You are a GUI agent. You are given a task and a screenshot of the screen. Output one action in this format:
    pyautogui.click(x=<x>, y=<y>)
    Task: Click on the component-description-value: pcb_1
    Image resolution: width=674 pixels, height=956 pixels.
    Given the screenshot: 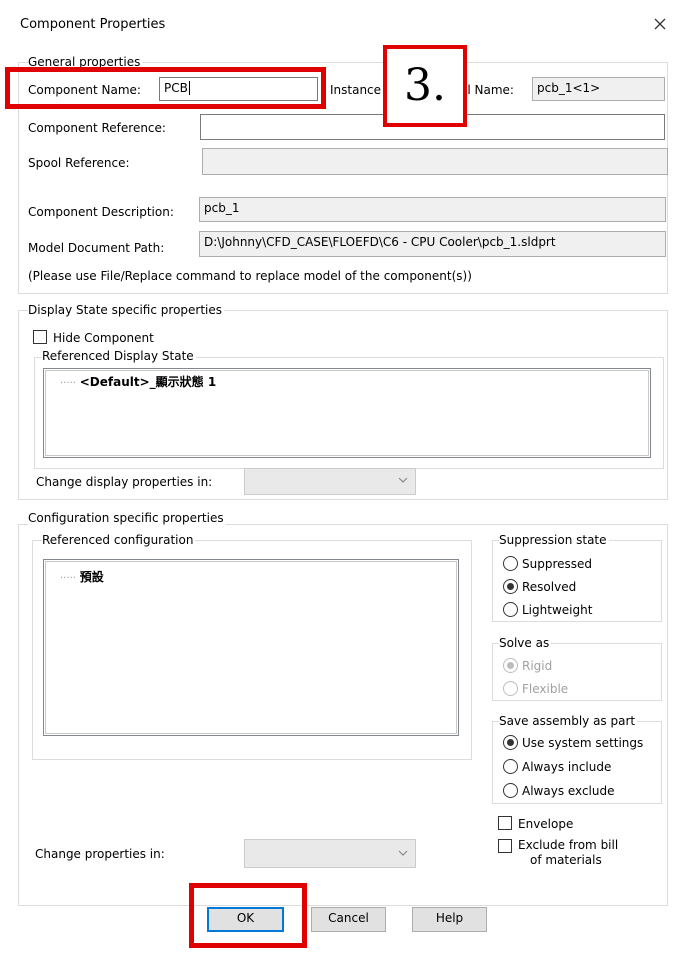 What is the action you would take?
    pyautogui.click(x=222, y=208)
    